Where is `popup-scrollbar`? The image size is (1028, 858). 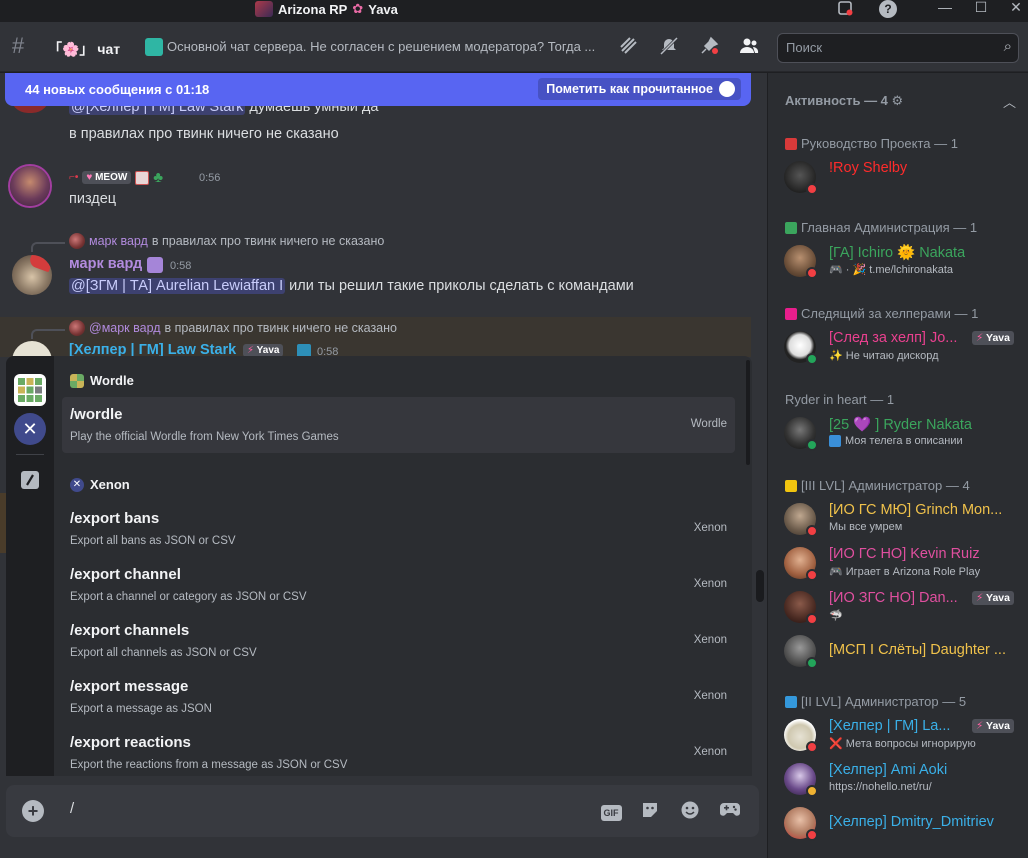
popup-scrollbar is located at coordinates (748, 412).